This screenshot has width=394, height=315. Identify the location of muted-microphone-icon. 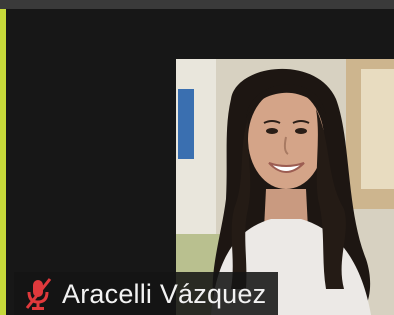
(38, 294).